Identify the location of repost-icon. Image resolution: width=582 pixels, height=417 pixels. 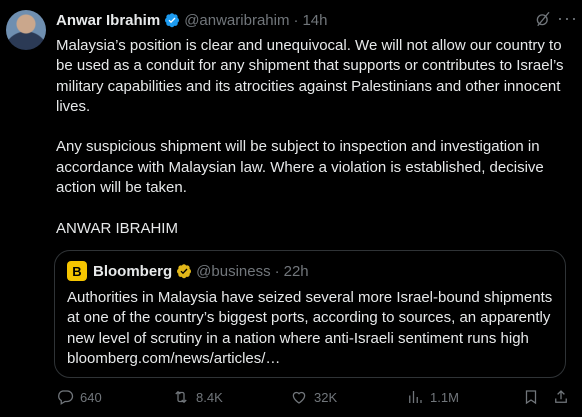
(181, 397).